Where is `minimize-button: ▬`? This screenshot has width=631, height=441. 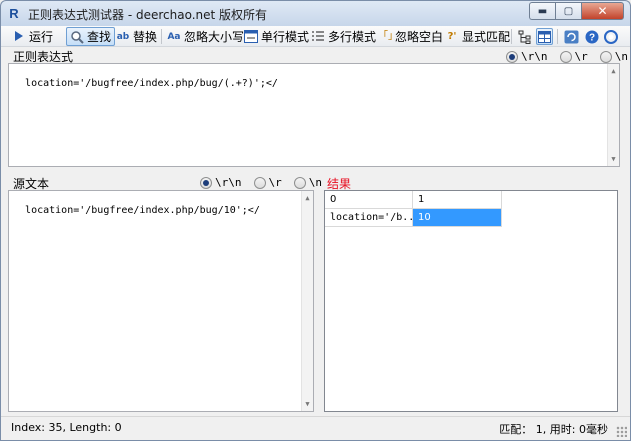 minimize-button: ▬ is located at coordinates (542, 11).